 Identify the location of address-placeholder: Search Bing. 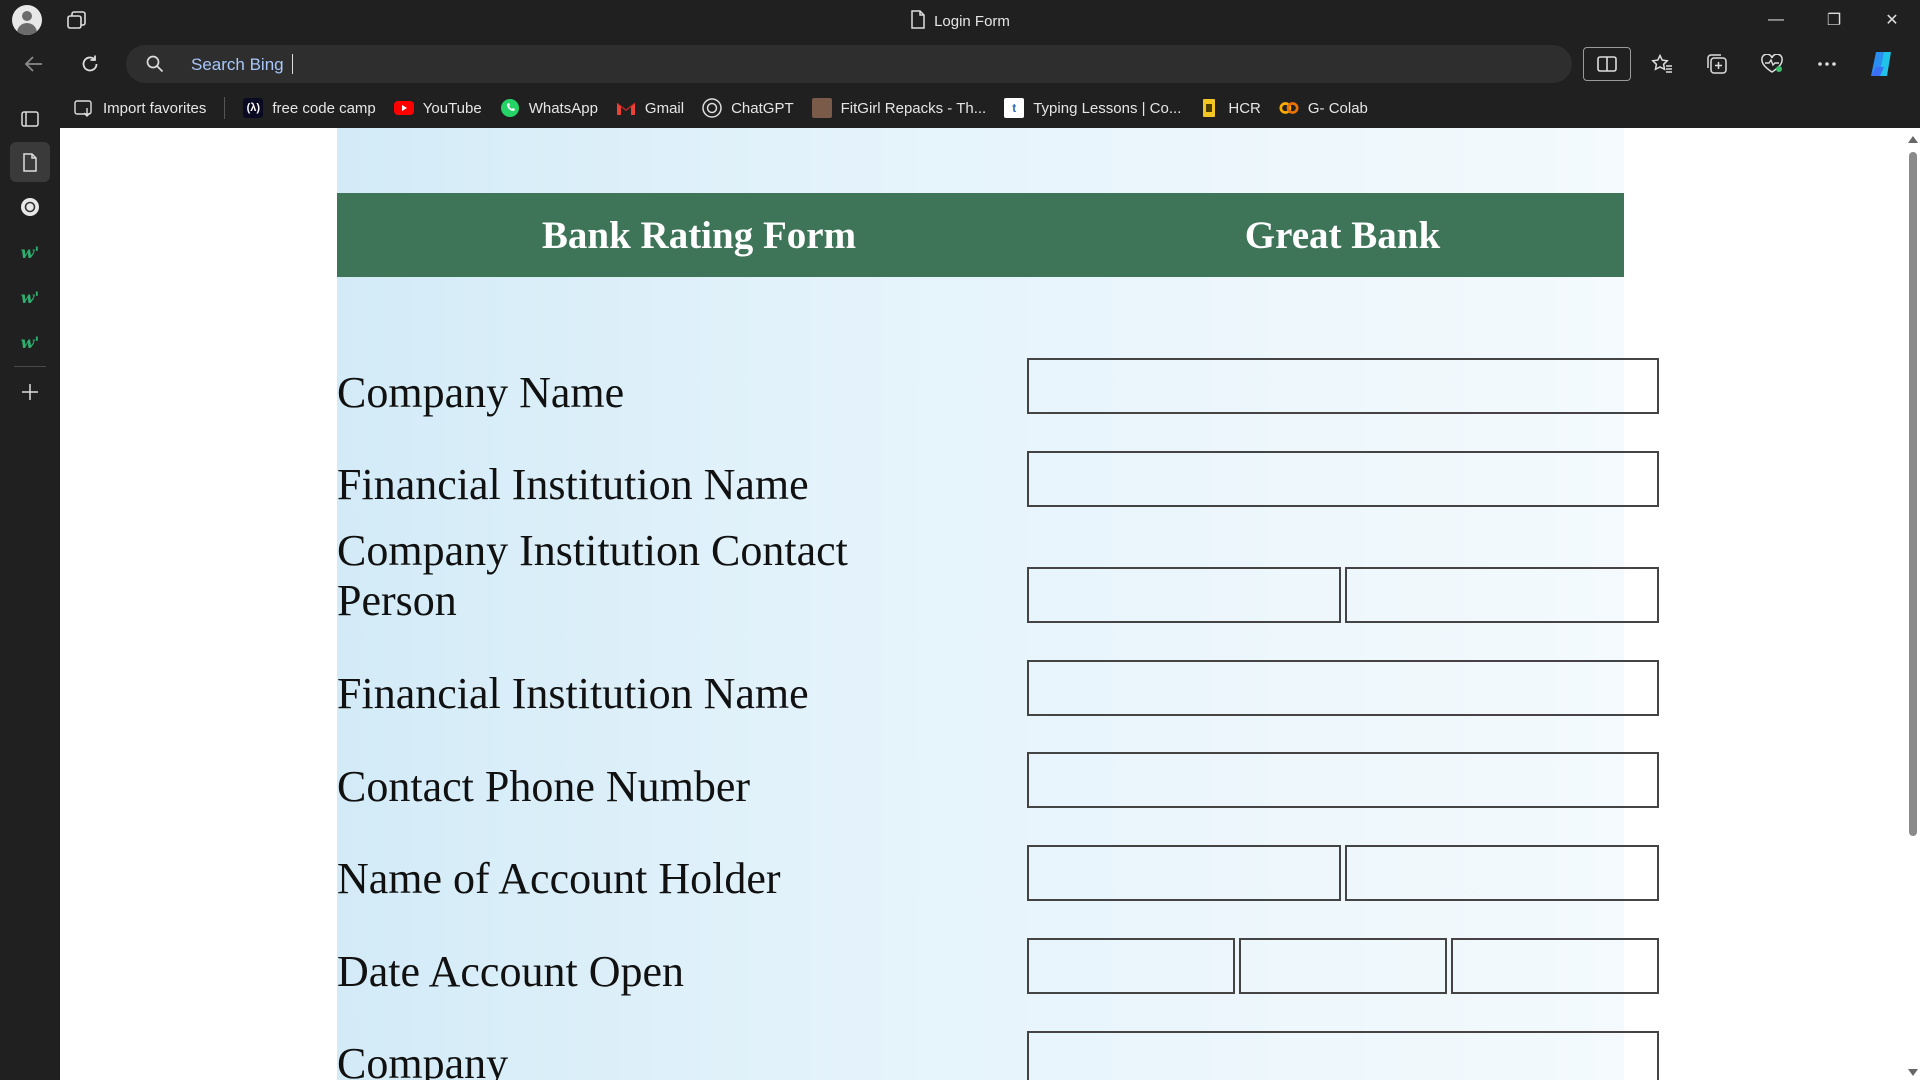
(237, 64).